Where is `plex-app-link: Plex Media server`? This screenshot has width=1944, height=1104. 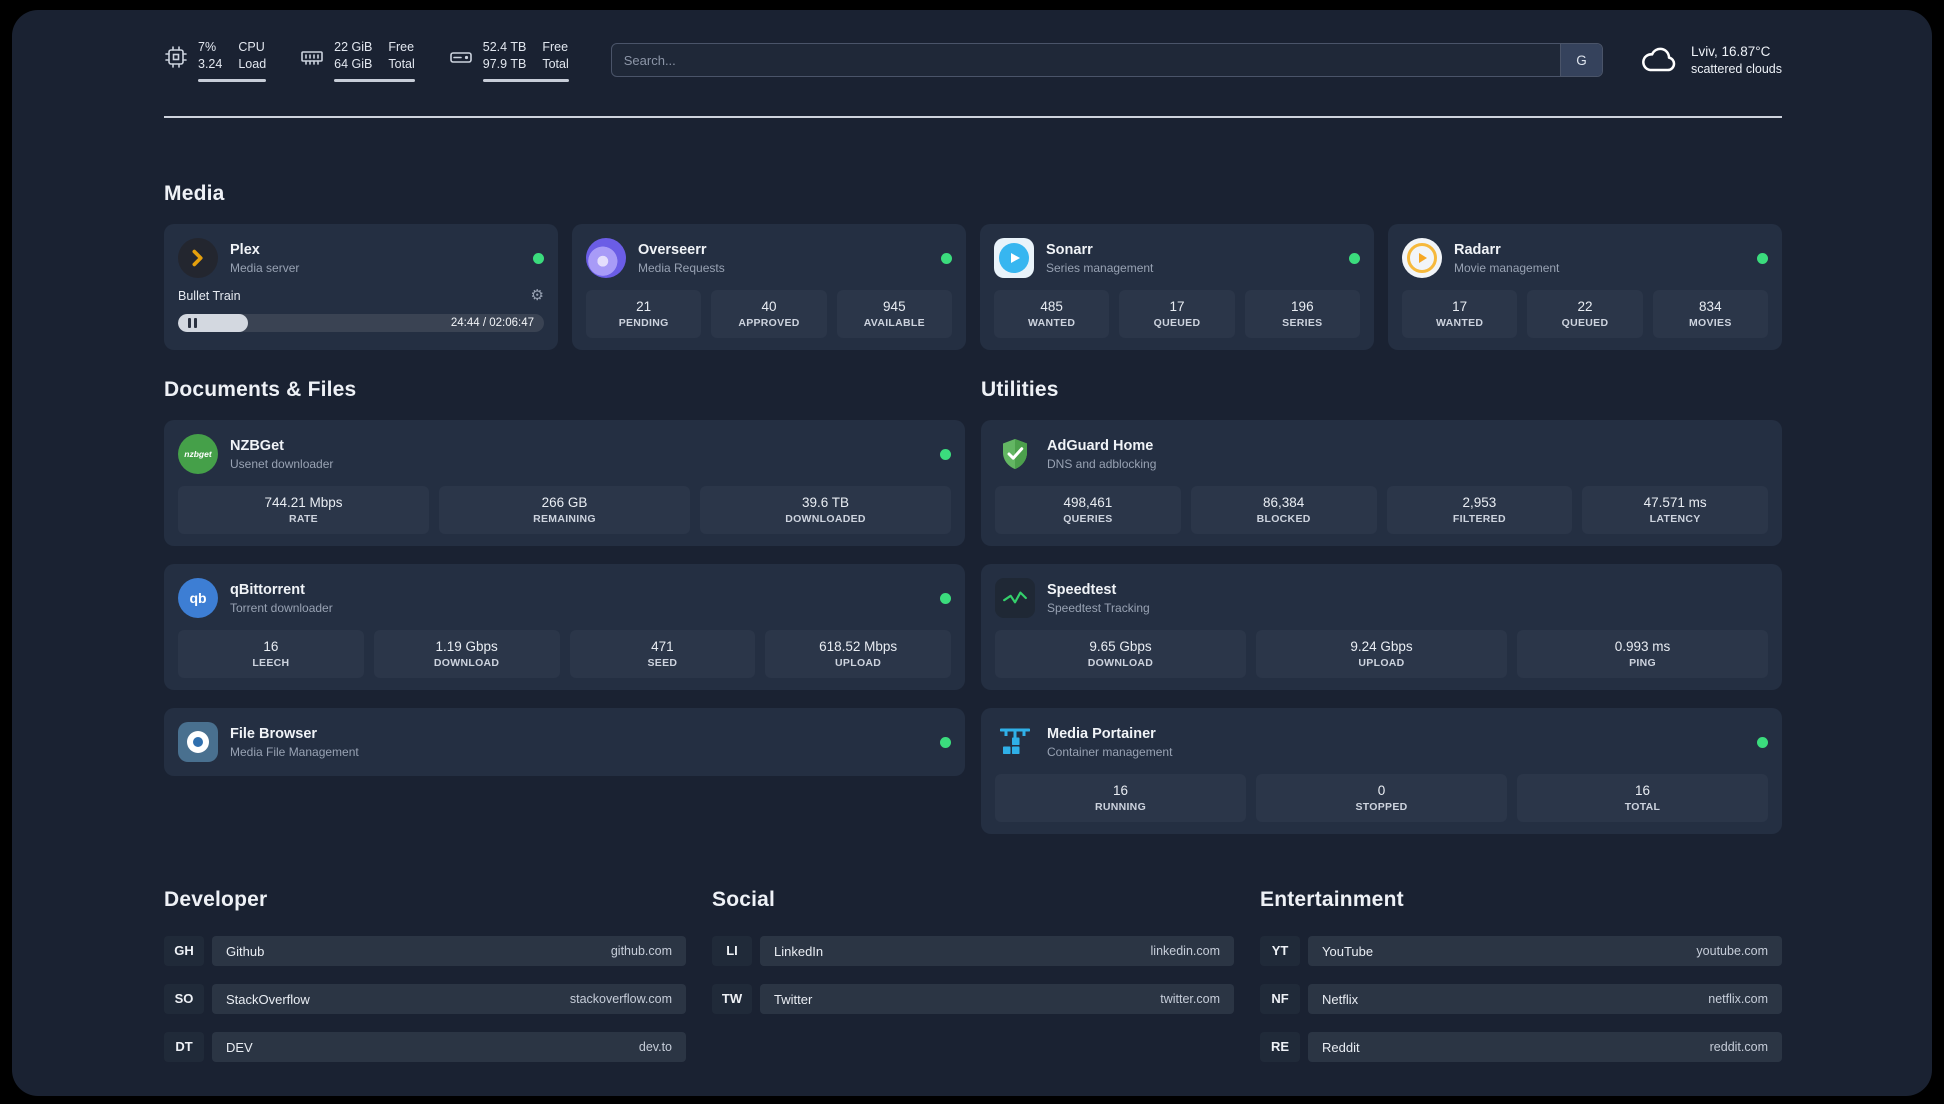
plex-app-link: Plex Media server is located at coordinates (361, 258).